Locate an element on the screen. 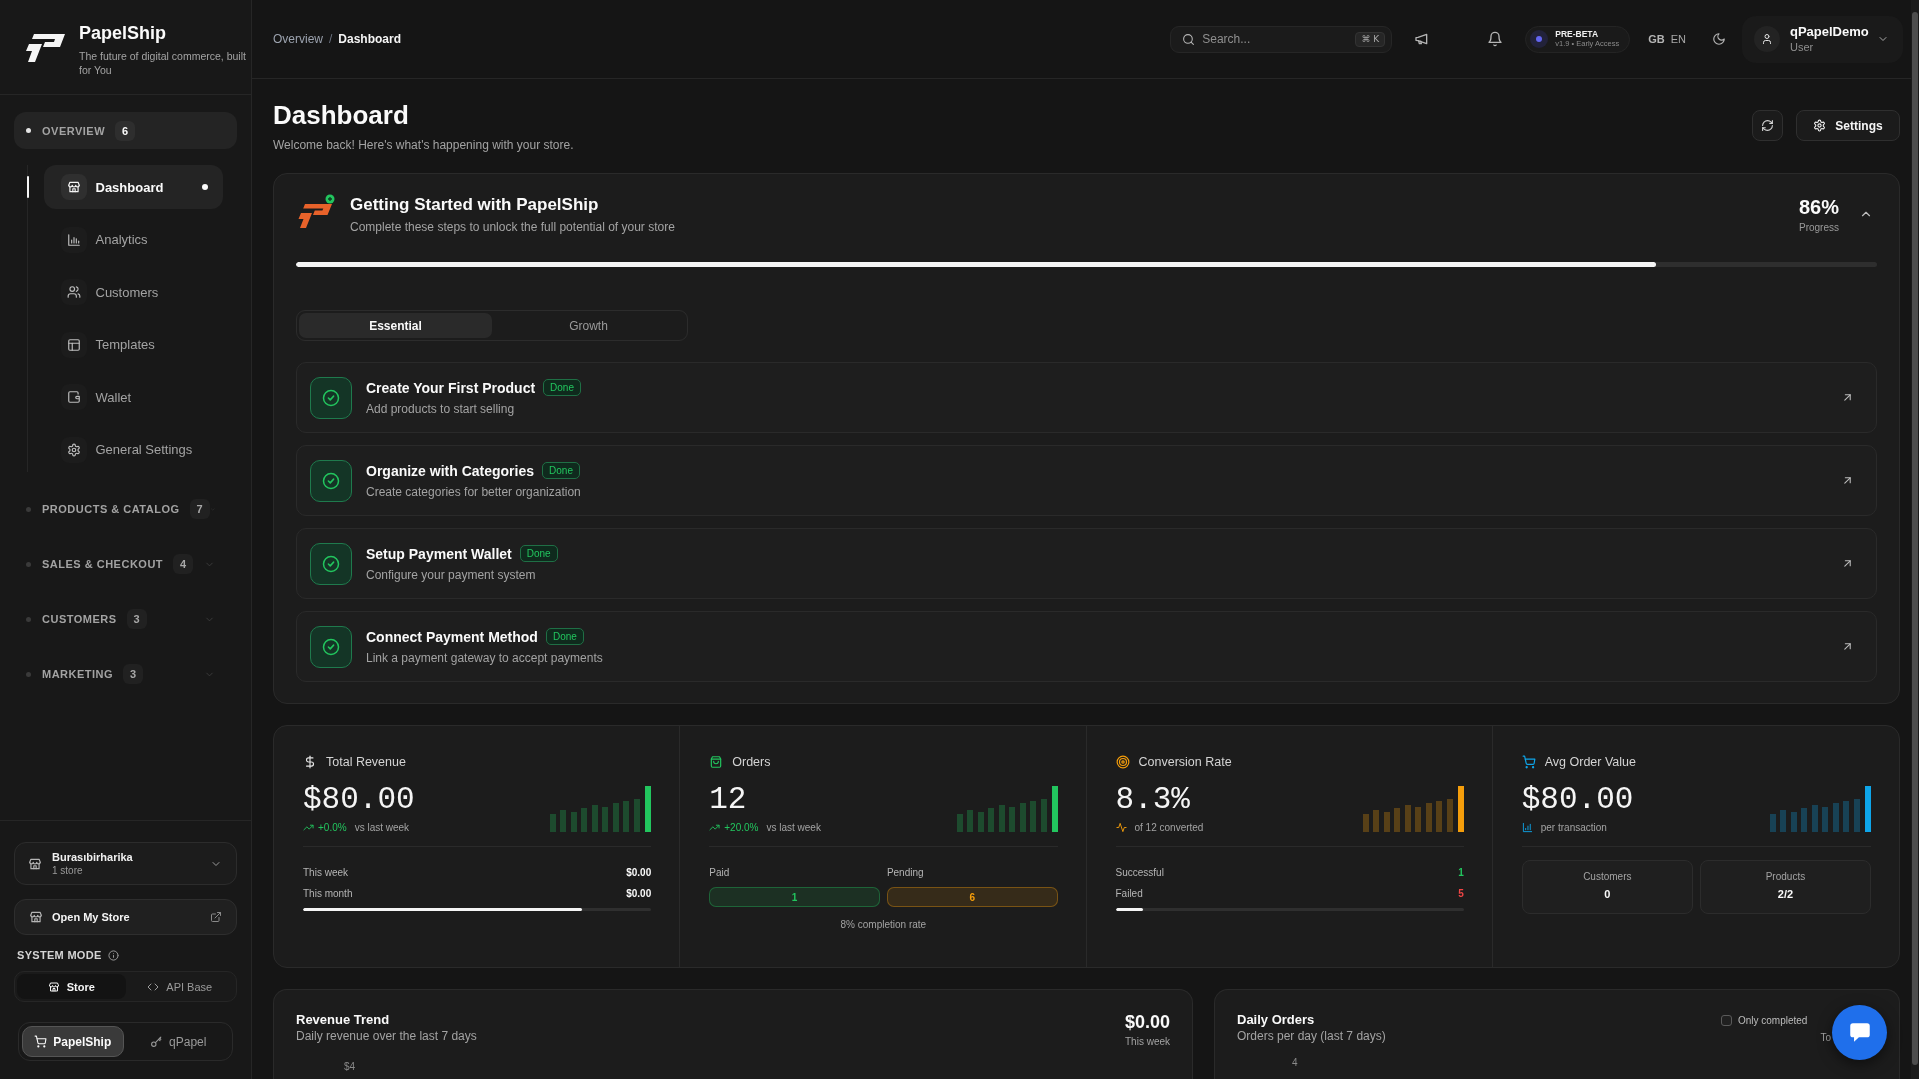 The width and height of the screenshot is (1919, 1079). target-icon is located at coordinates (1122, 762).